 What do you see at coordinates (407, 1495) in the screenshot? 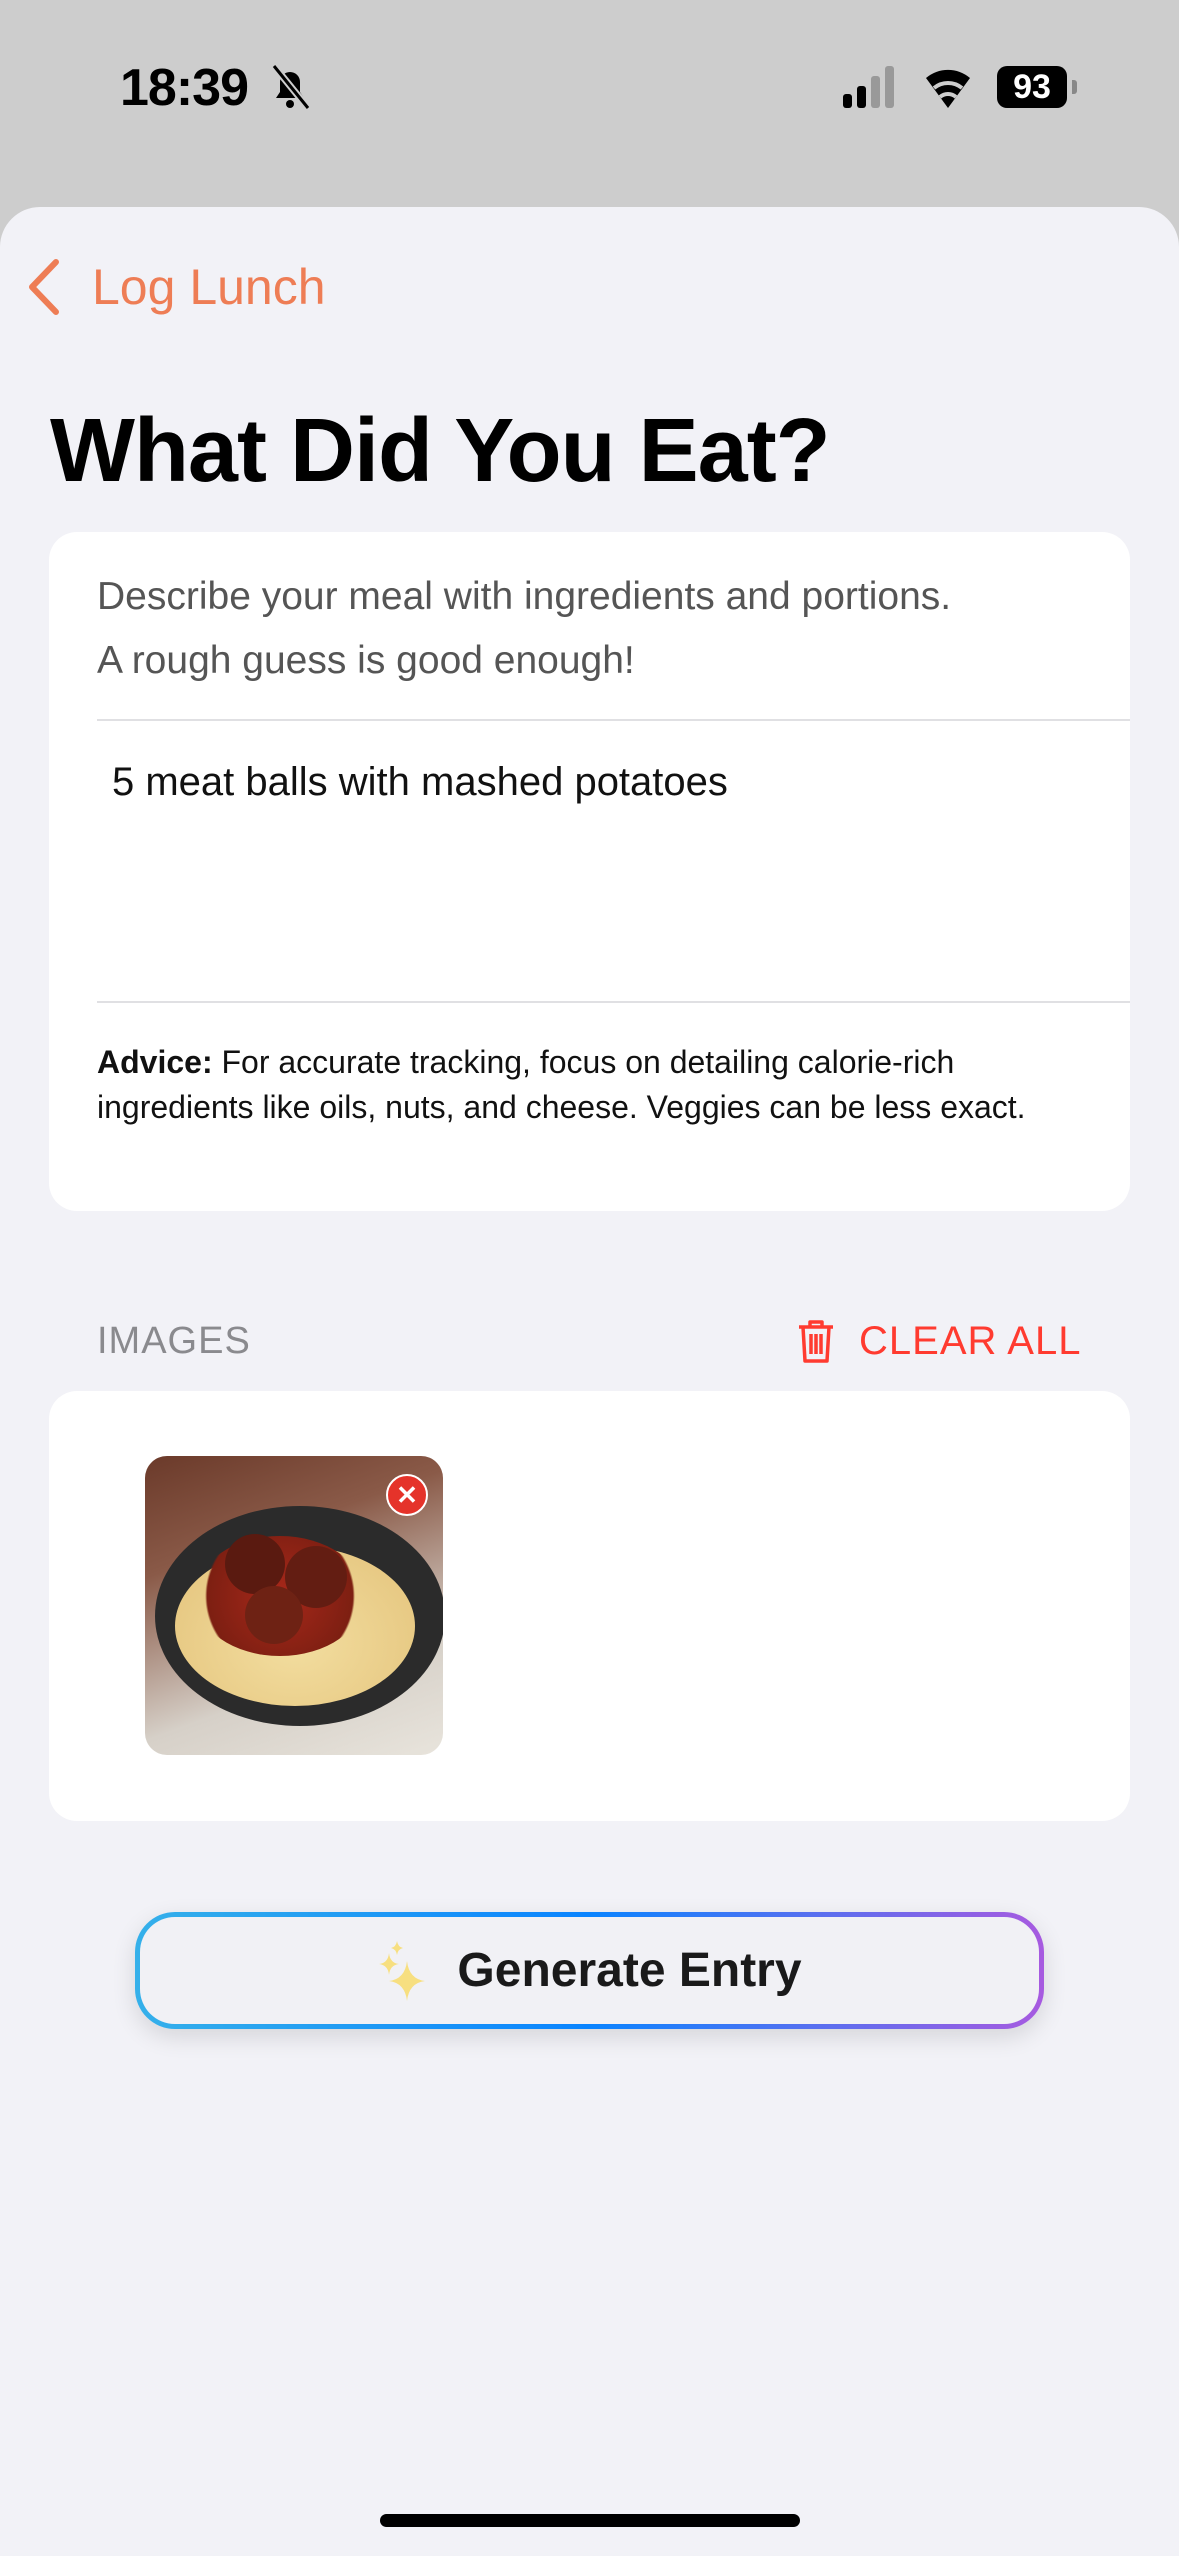
I see `x-circle-icon: ✕` at bounding box center [407, 1495].